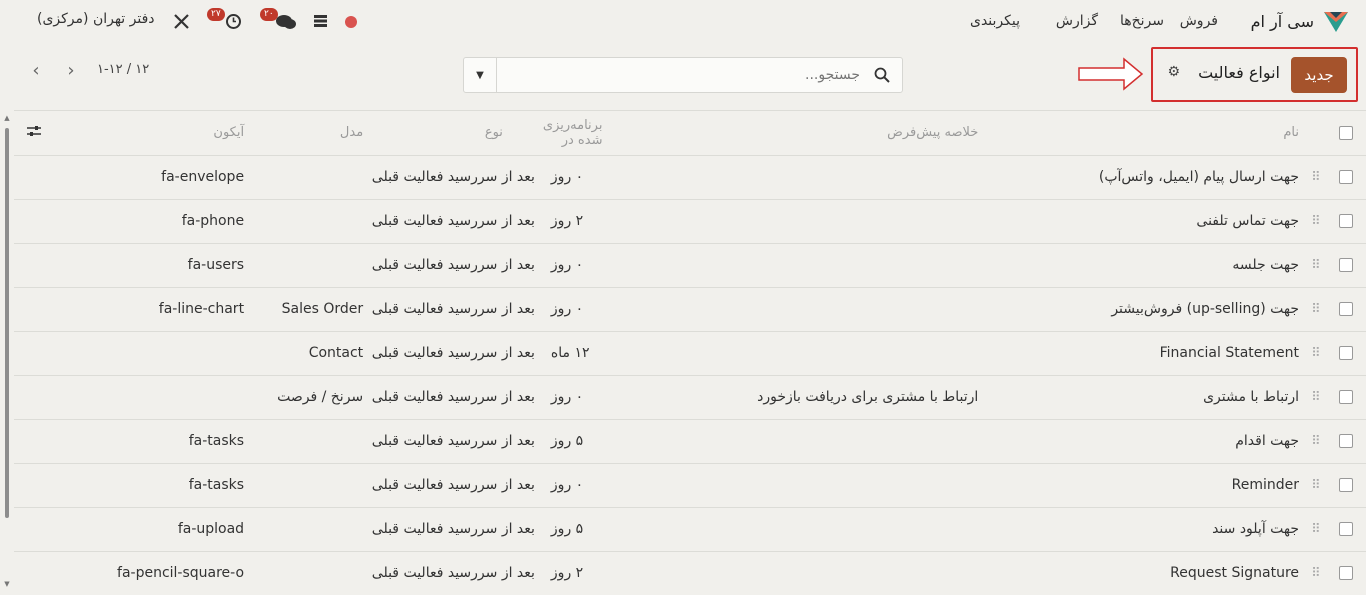 Image resolution: width=1366 pixels, height=595 pixels. What do you see at coordinates (123, 69) in the screenshot?
I see `pager-value: ۱-۱۲ / ۱۲` at bounding box center [123, 69].